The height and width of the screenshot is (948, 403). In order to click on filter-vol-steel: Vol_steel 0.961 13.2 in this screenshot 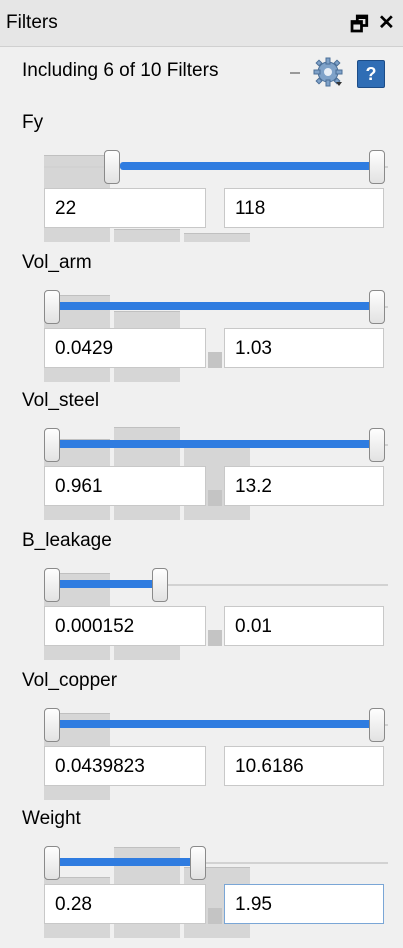, I will do `click(201, 460)`.